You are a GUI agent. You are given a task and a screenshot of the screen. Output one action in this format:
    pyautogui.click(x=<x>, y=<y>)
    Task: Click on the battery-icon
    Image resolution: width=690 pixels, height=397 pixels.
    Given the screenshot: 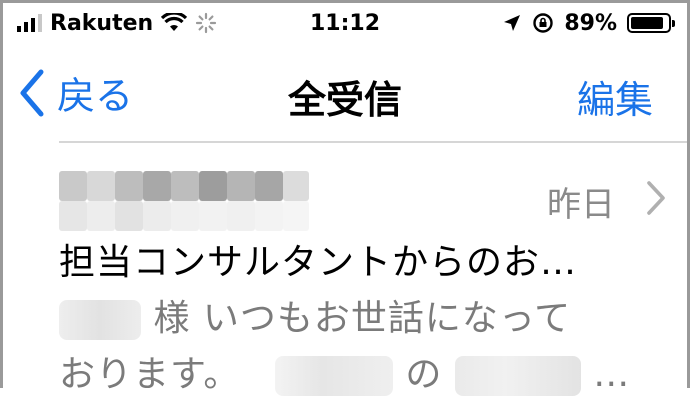 What is the action you would take?
    pyautogui.click(x=651, y=23)
    